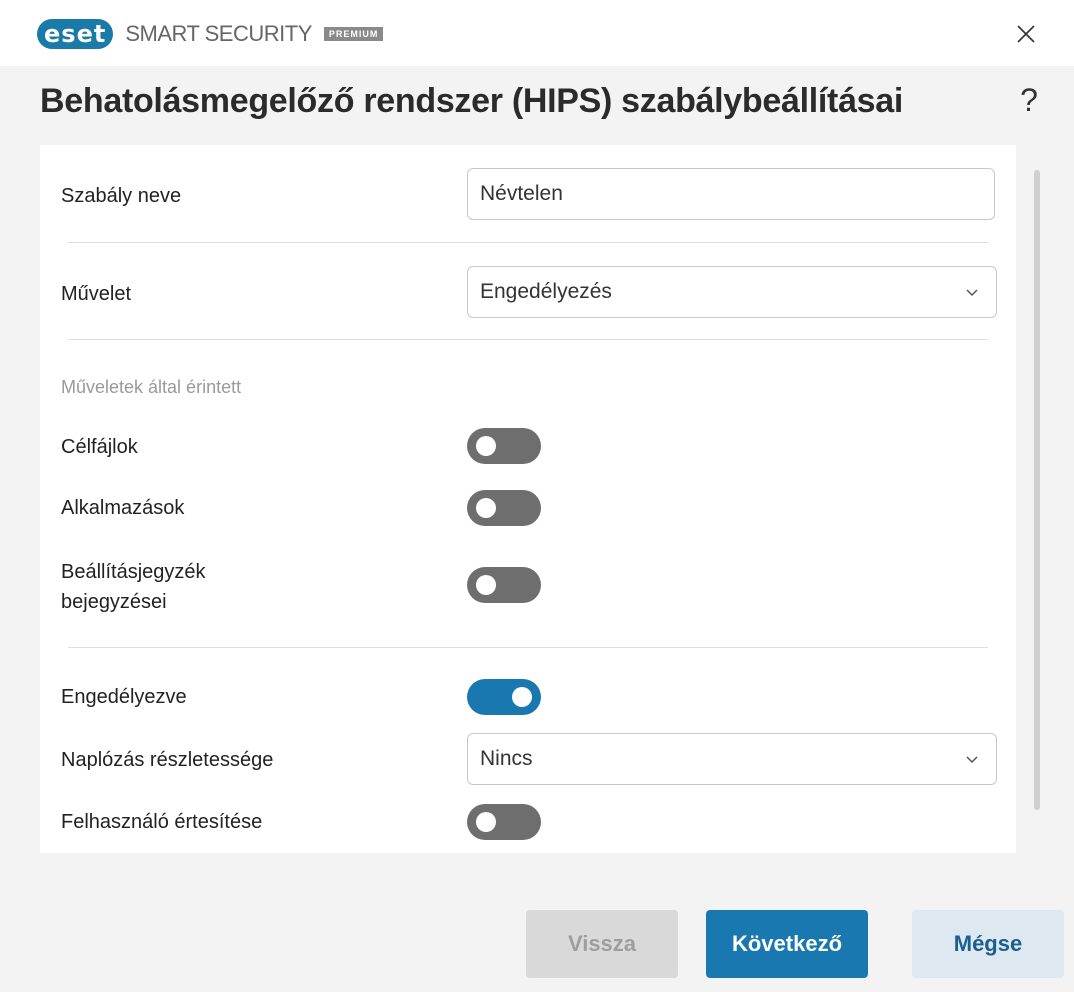  Describe the element at coordinates (732, 292) in the screenshot. I see `action-select: Engedélyezés` at that location.